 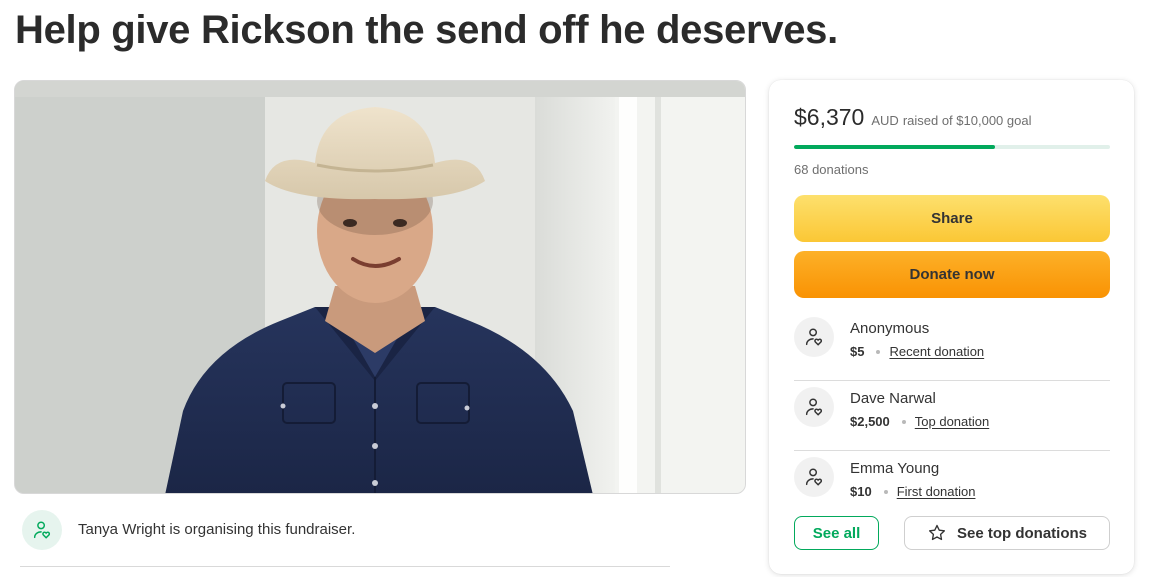 What do you see at coordinates (937, 533) in the screenshot?
I see `star-icon` at bounding box center [937, 533].